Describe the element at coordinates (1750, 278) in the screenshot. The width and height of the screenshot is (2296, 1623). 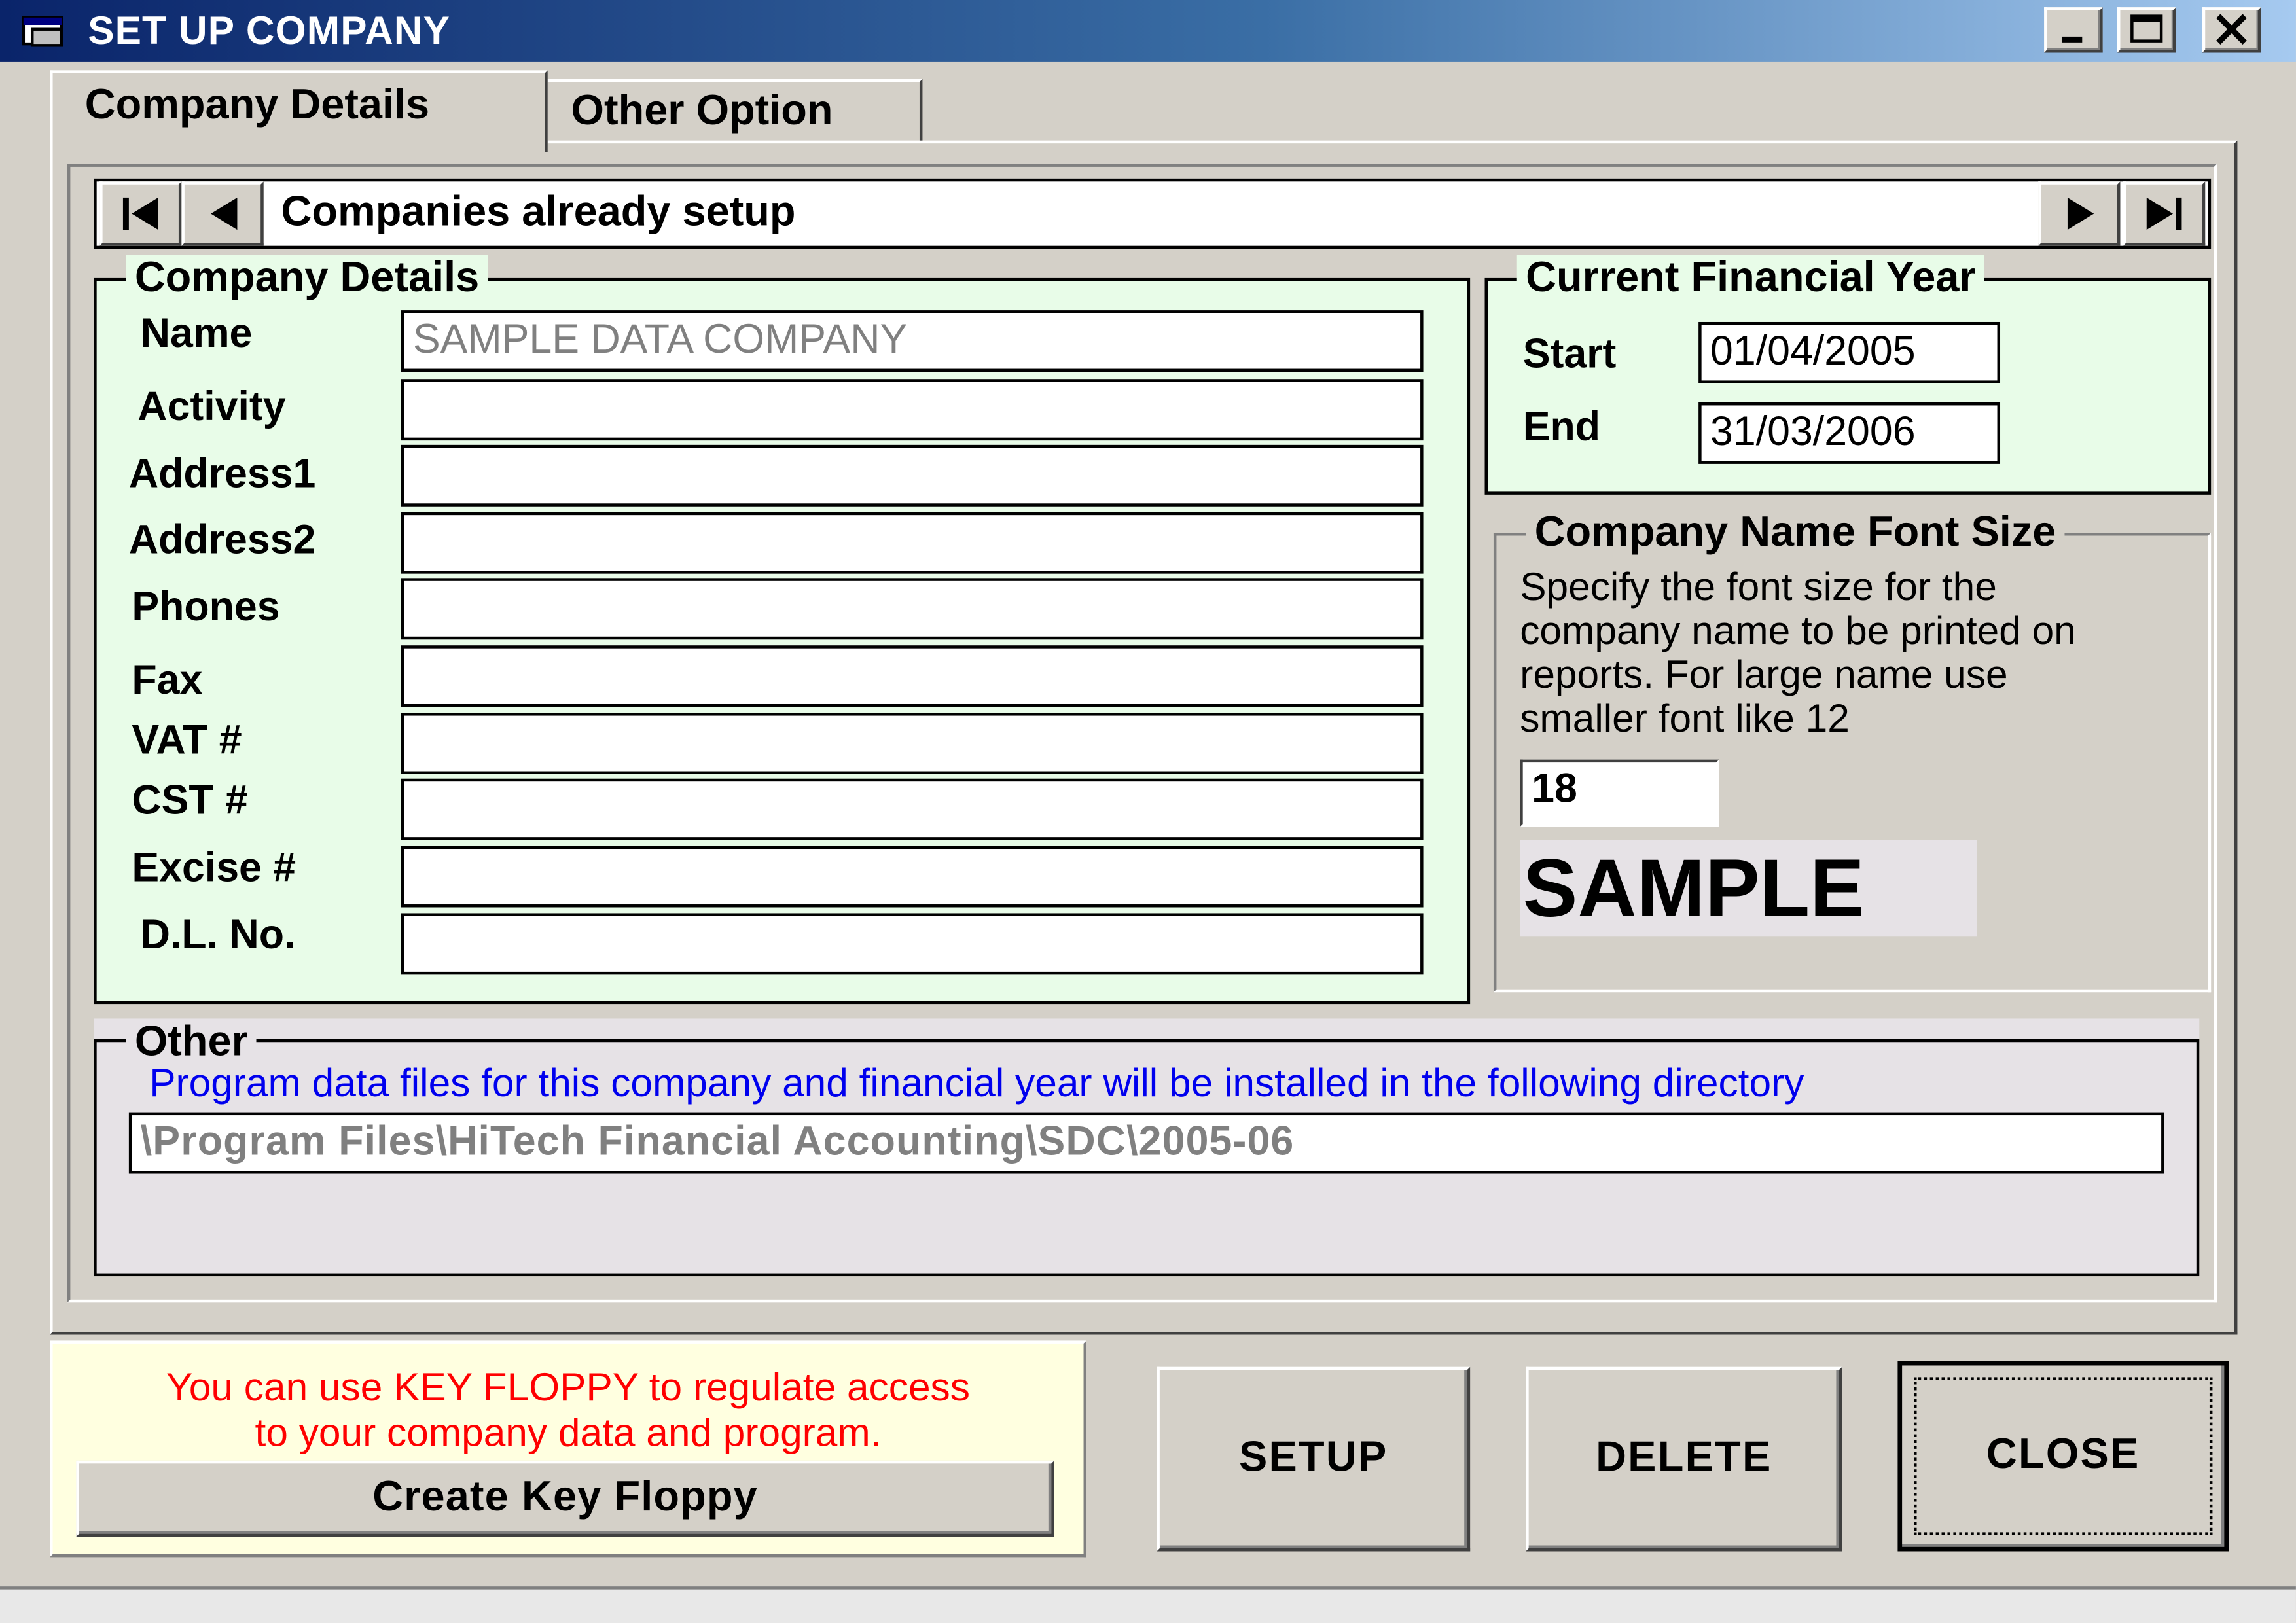
I see `financial-year-group-title: Current Financial Year` at that location.